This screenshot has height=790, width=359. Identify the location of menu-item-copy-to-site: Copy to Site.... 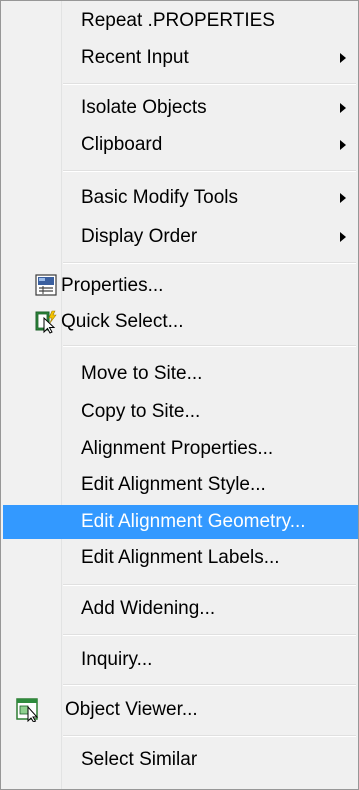
(180, 412).